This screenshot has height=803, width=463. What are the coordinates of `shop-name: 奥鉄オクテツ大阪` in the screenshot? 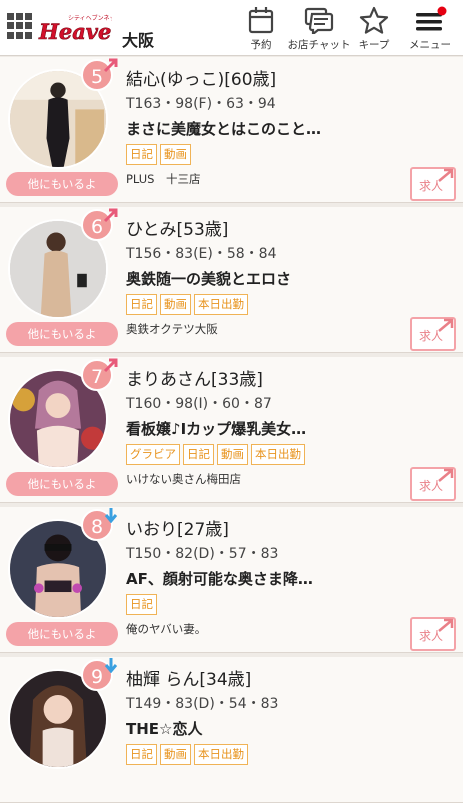 It's located at (172, 329).